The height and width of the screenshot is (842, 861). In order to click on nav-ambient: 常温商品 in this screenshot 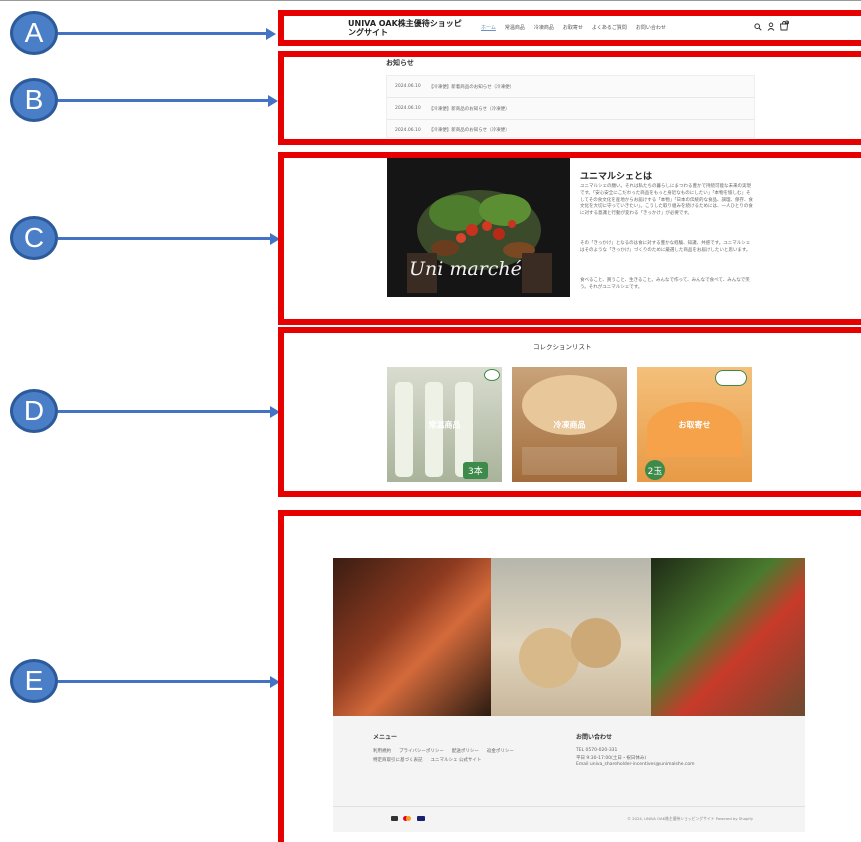, I will do `click(515, 27)`.